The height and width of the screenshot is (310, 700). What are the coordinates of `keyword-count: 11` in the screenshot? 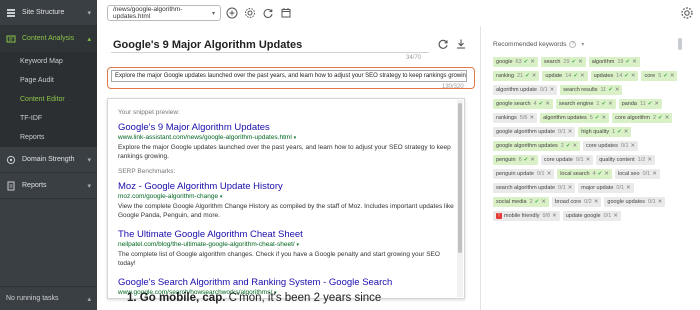 It's located at (603, 90).